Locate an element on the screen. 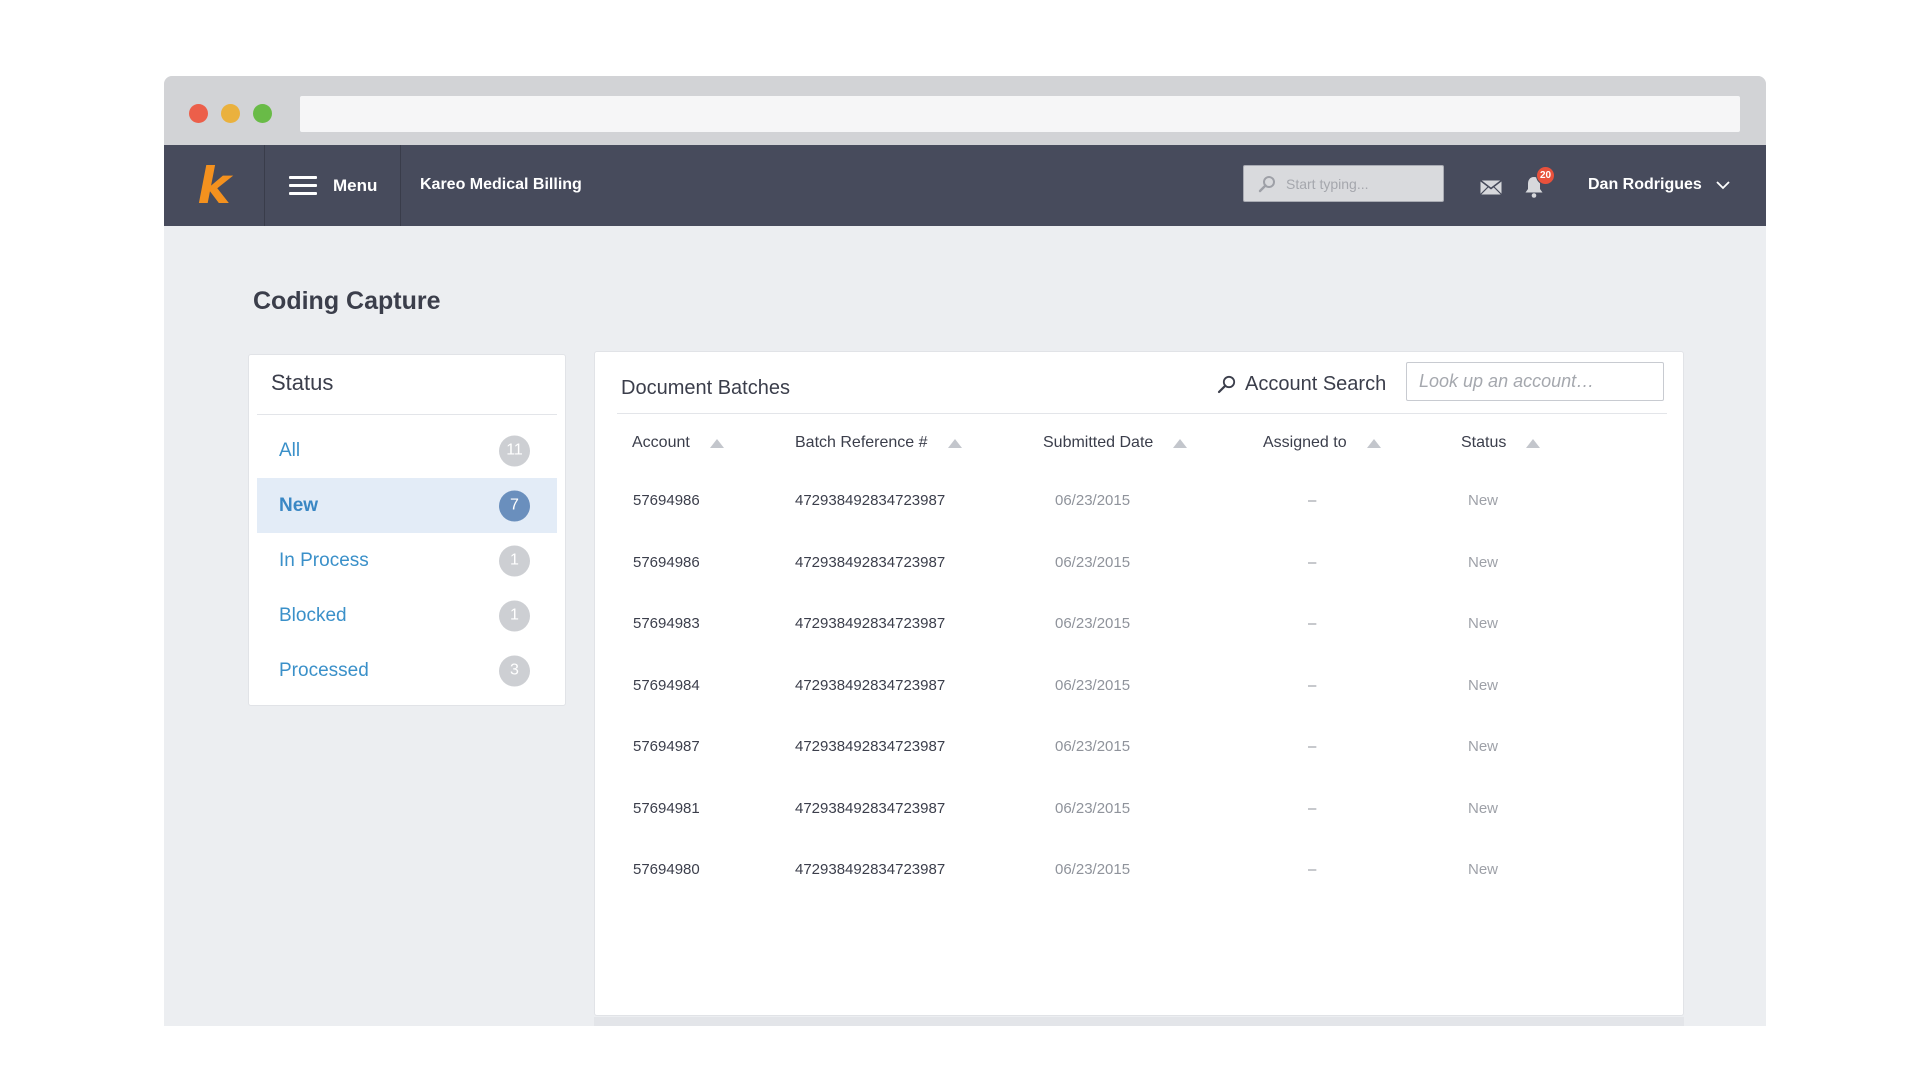 The image size is (1920, 1080). account-cell: 57694981 is located at coordinates (666, 808).